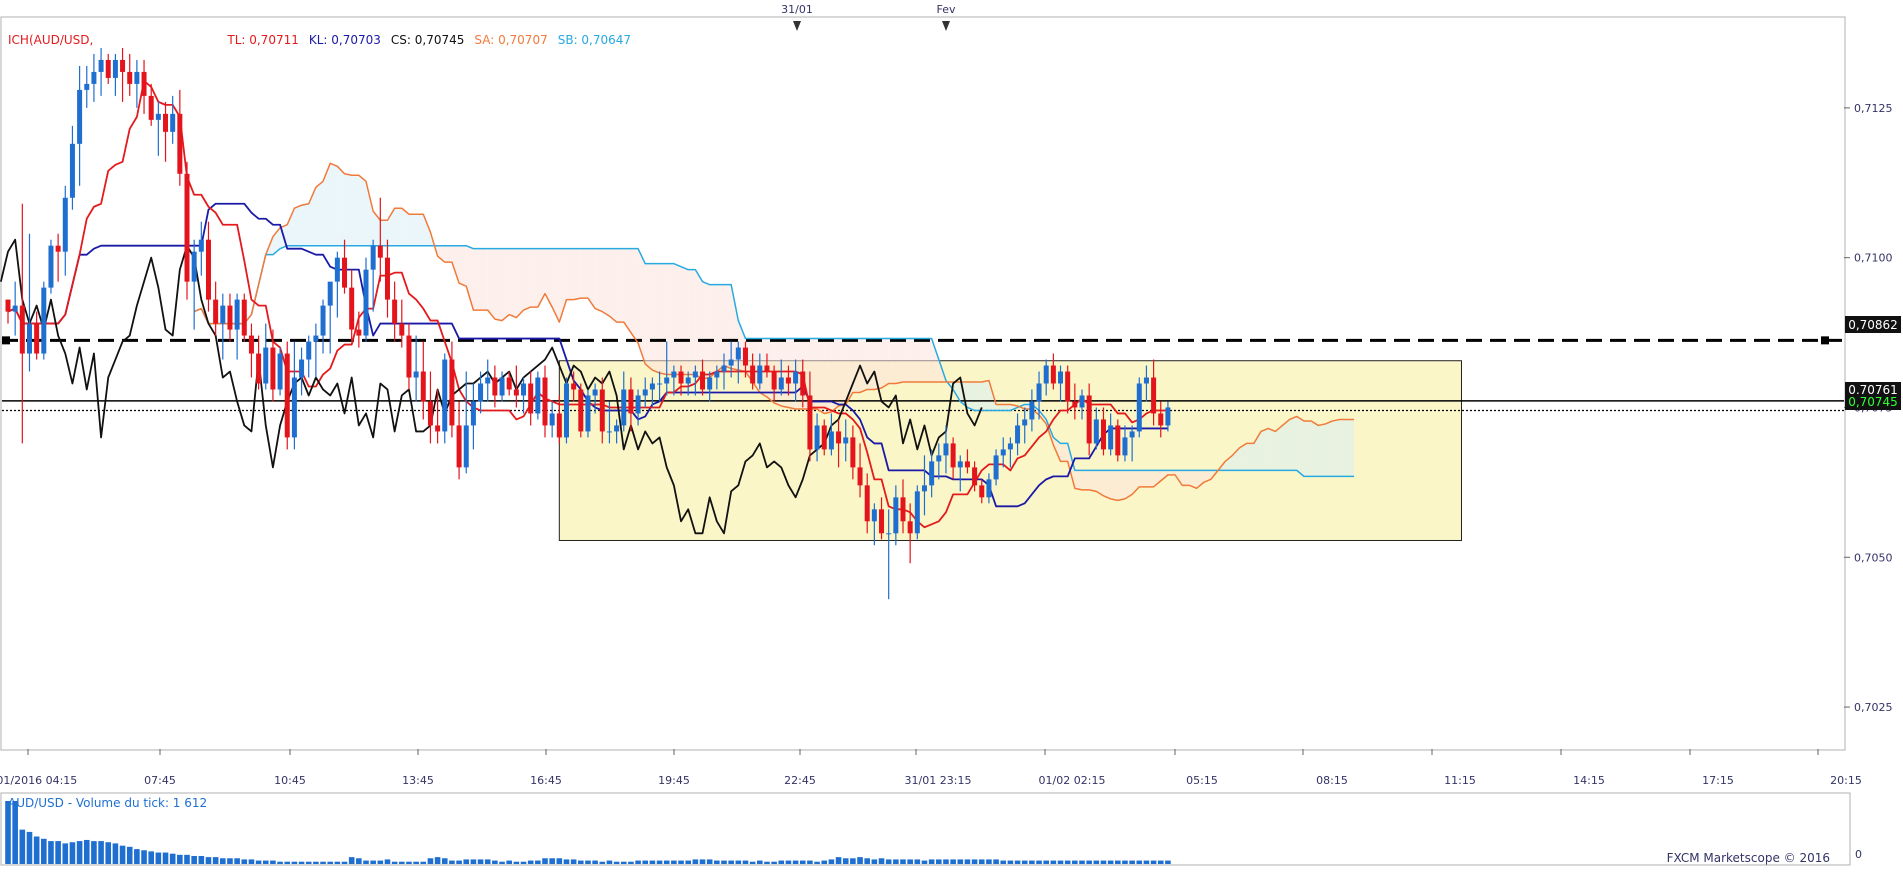 The height and width of the screenshot is (872, 1903). Describe the element at coordinates (1718, 780) in the screenshot. I see `x-tick-label: 17:15` at that location.